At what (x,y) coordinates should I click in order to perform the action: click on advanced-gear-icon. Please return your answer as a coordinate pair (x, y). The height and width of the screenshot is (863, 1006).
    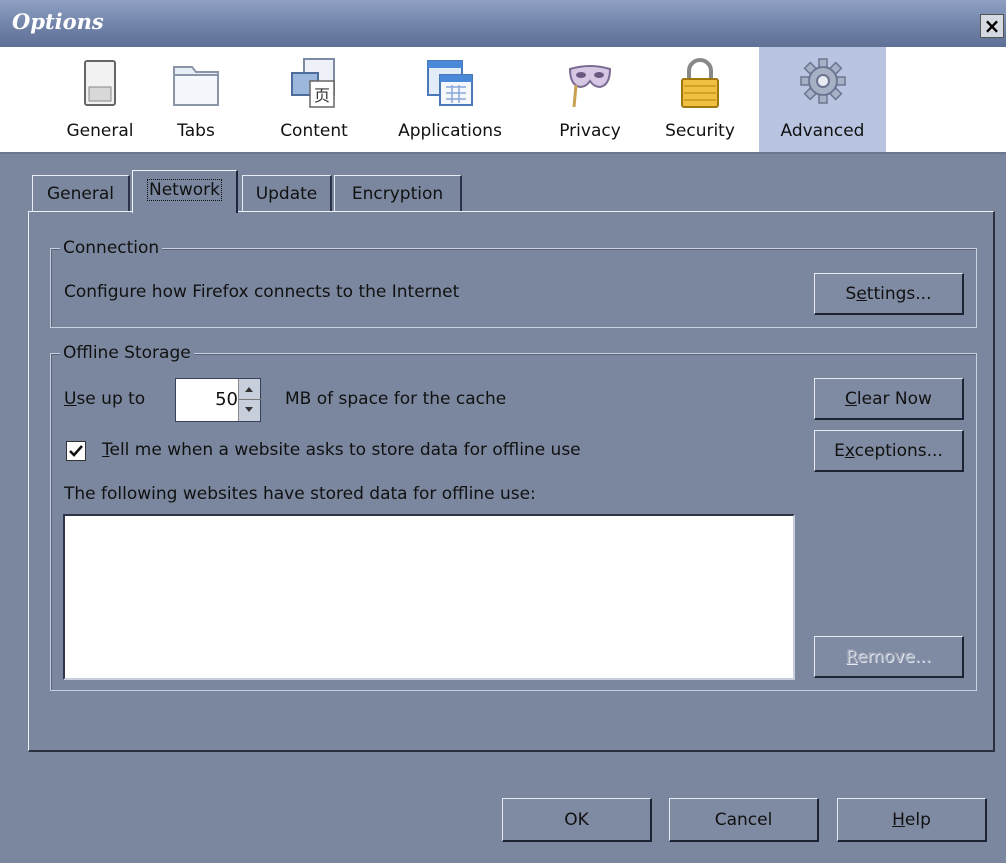
    Looking at the image, I should click on (822, 81).